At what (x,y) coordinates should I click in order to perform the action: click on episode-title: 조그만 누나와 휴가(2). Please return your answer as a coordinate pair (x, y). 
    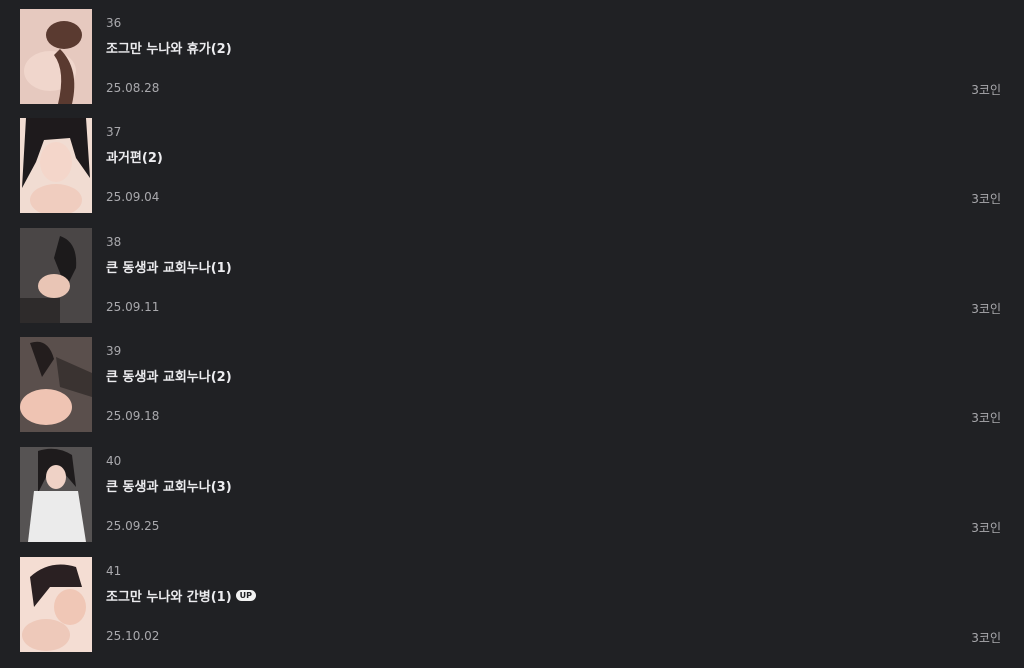
    Looking at the image, I should click on (169, 49).